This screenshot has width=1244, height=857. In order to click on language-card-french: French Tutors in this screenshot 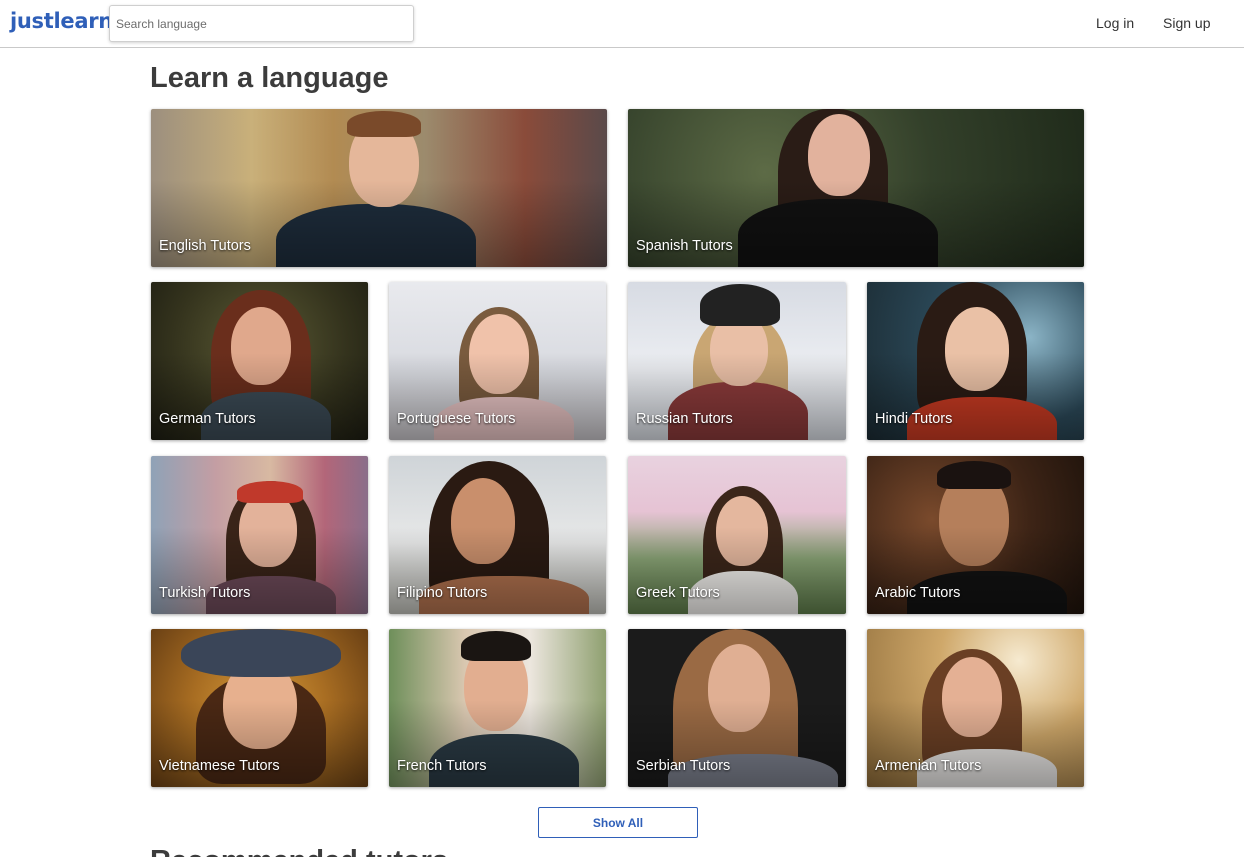, I will do `click(497, 708)`.